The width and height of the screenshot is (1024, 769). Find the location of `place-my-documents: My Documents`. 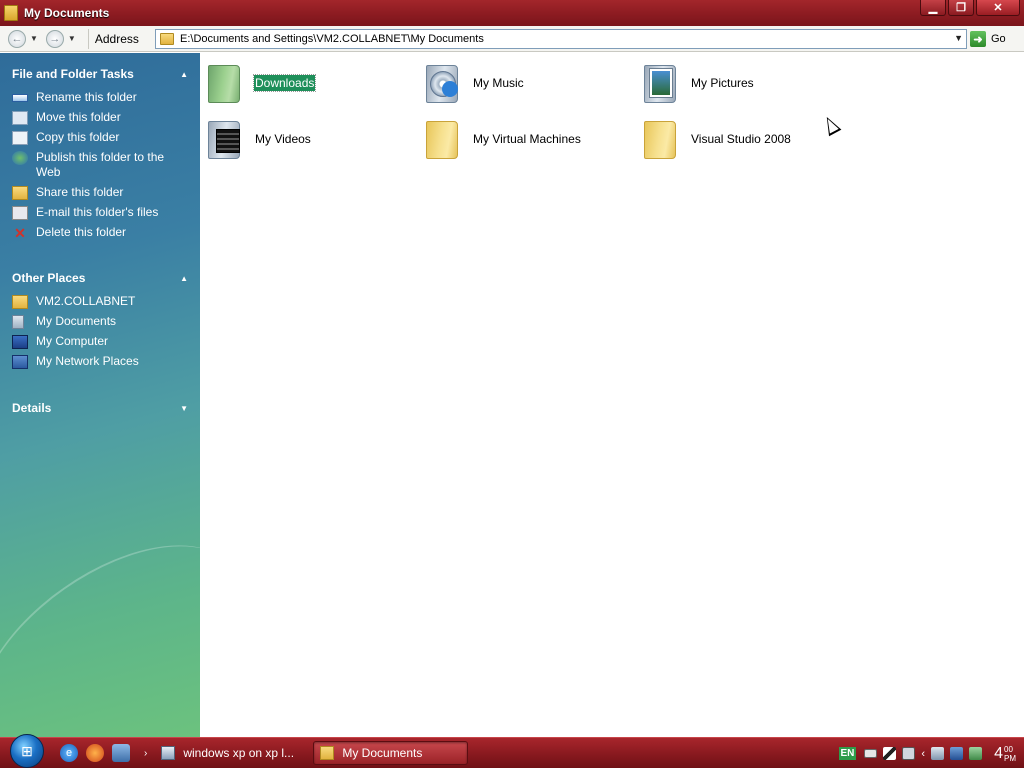

place-my-documents: My Documents is located at coordinates (100, 321).